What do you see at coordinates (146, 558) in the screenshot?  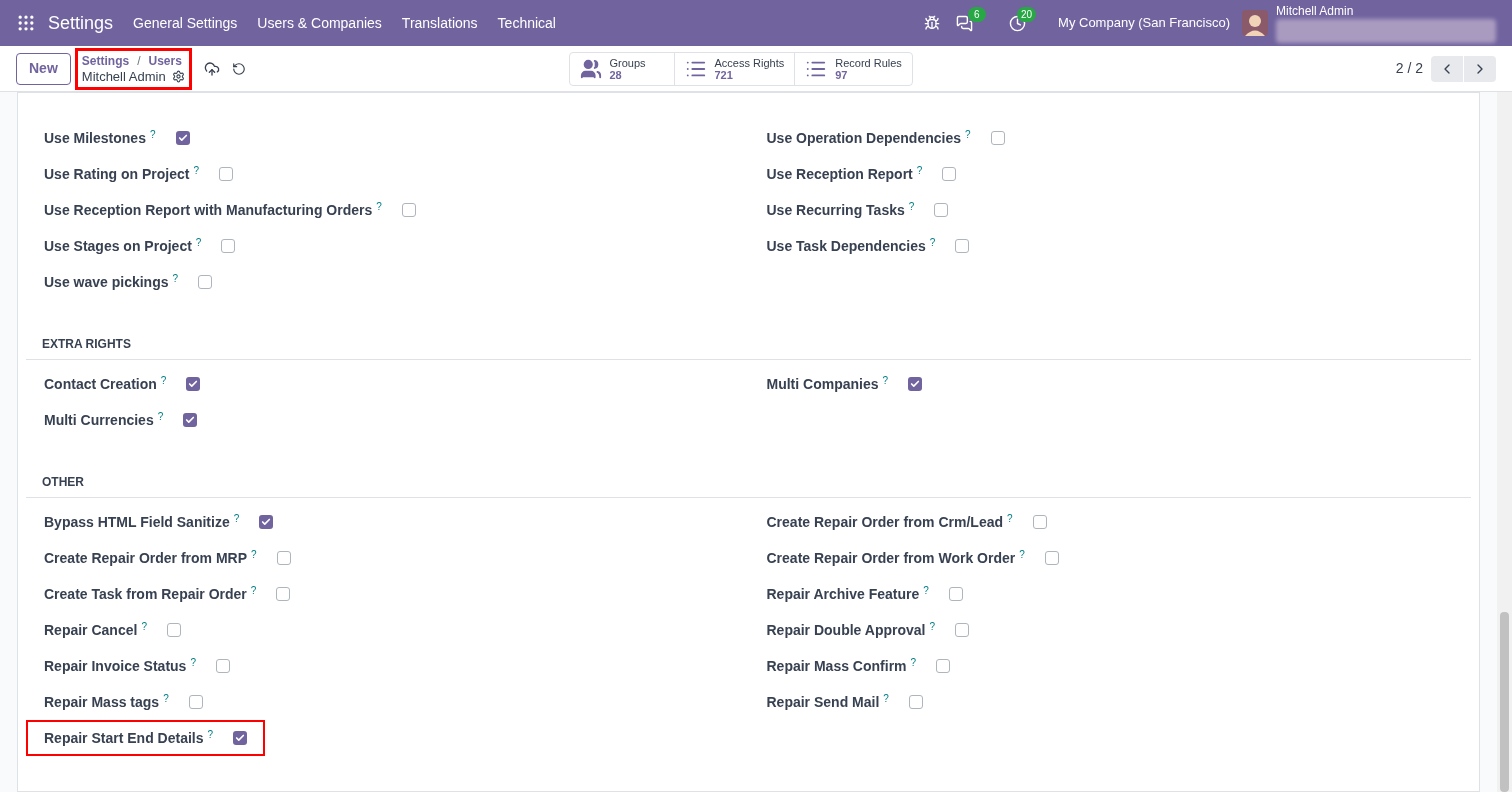 I see `setting-label: Create Repair Order from MRP` at bounding box center [146, 558].